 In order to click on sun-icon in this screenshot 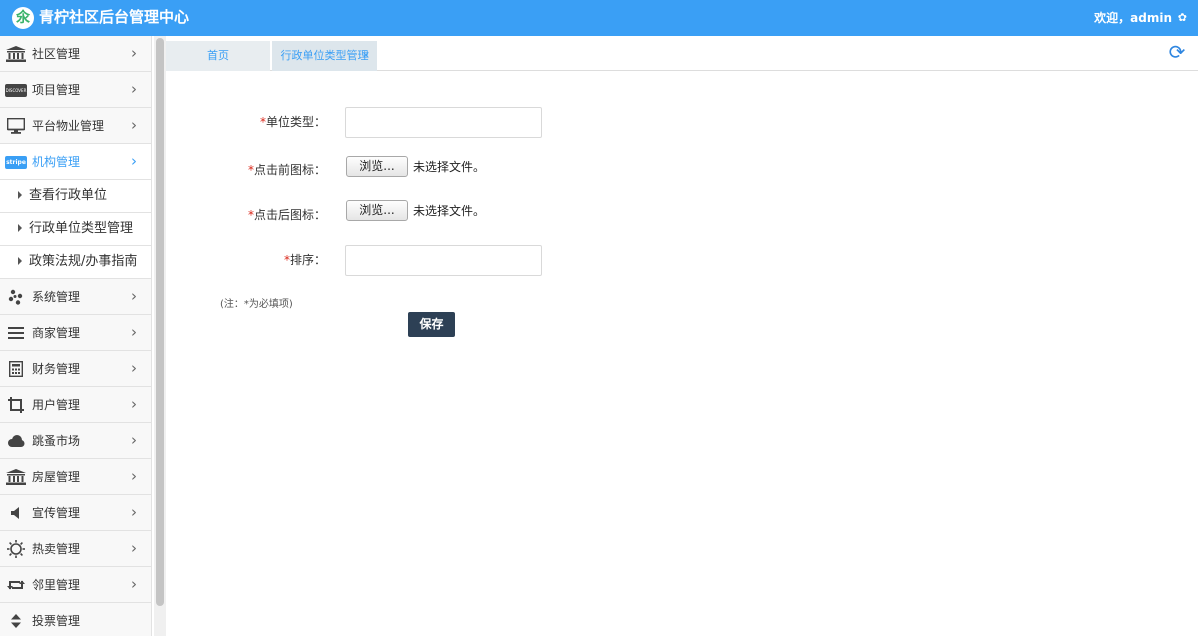, I will do `click(16, 549)`.